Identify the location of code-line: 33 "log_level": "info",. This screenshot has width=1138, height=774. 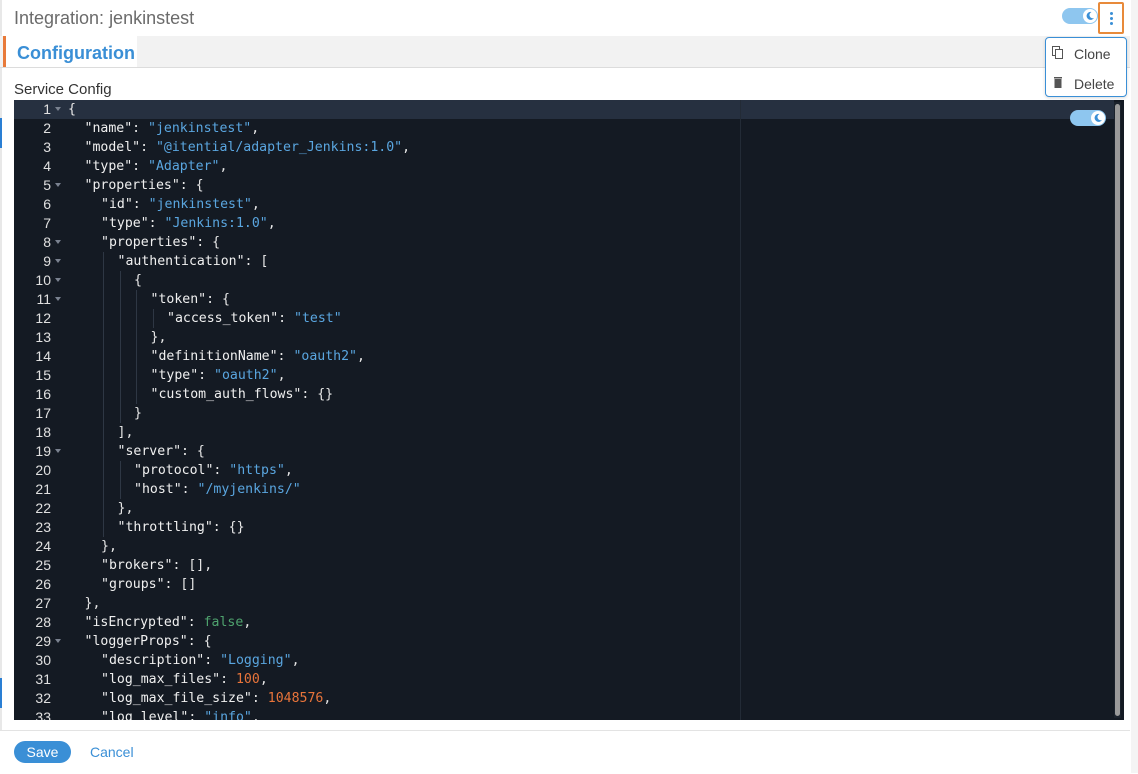
(564, 714).